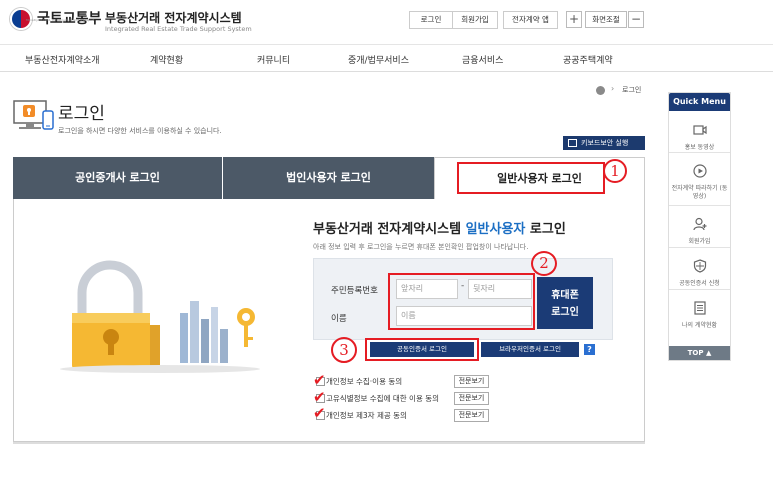 The width and height of the screenshot is (773, 500). I want to click on header-login-link: 로그인, so click(431, 20).